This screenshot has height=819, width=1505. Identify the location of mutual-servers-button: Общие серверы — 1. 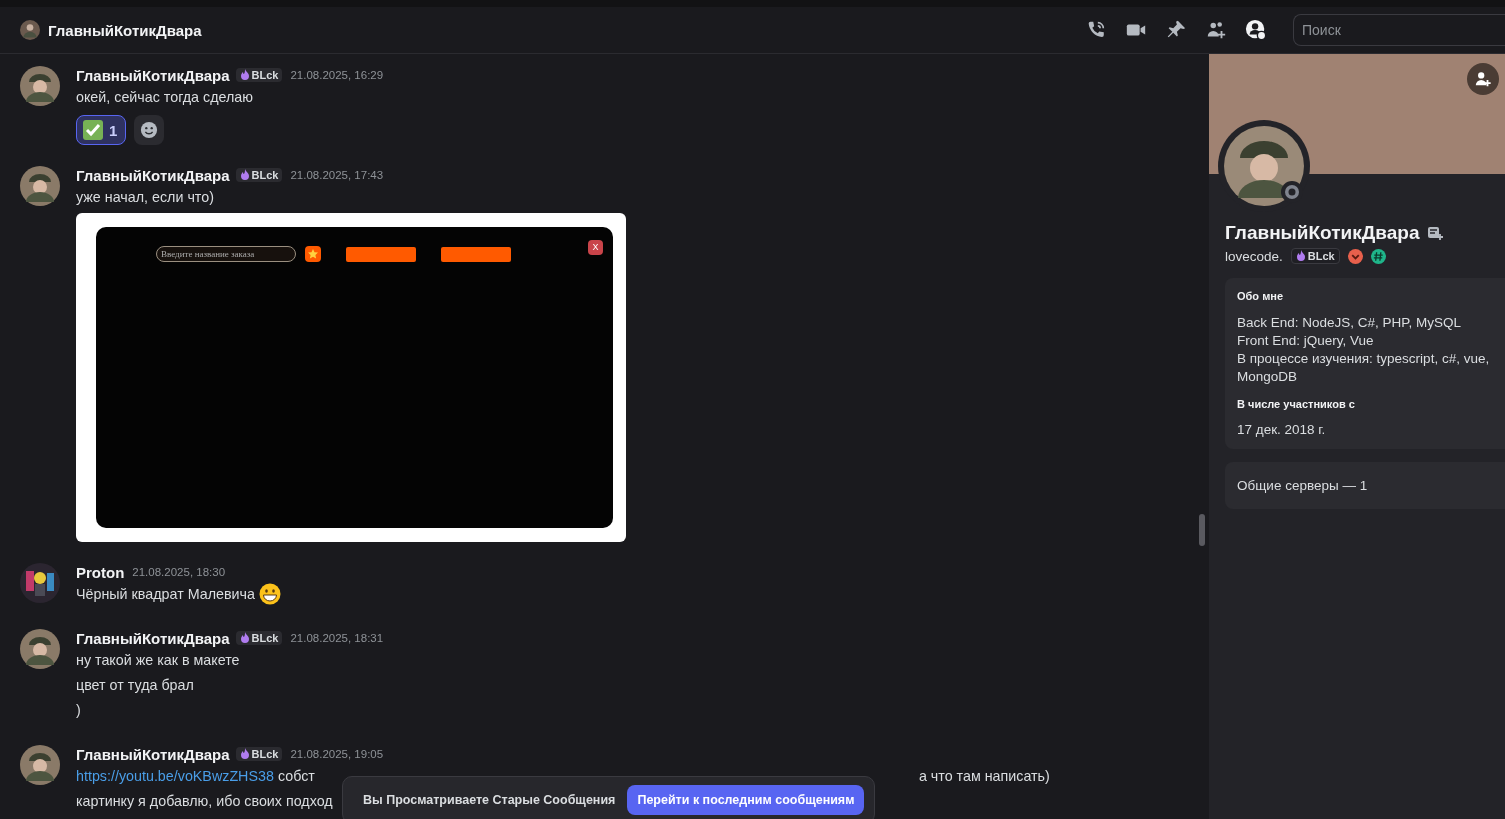
(1365, 485).